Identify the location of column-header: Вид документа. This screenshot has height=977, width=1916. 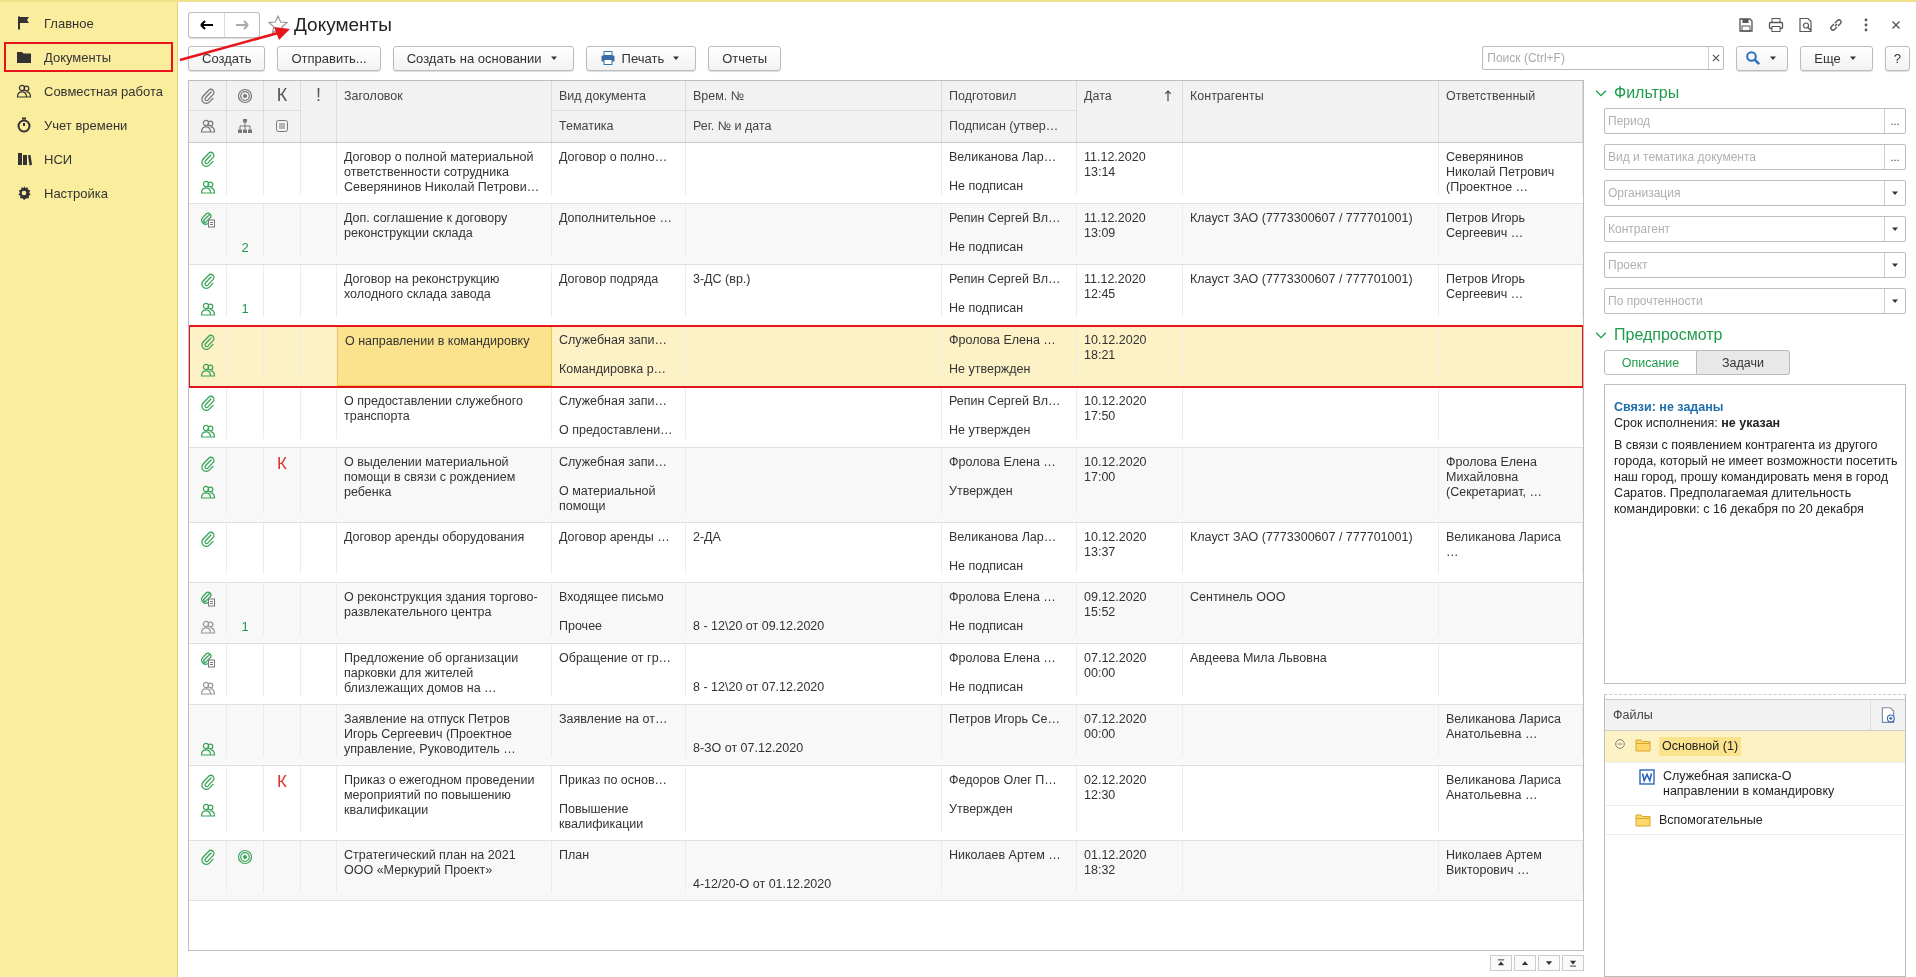
(603, 95).